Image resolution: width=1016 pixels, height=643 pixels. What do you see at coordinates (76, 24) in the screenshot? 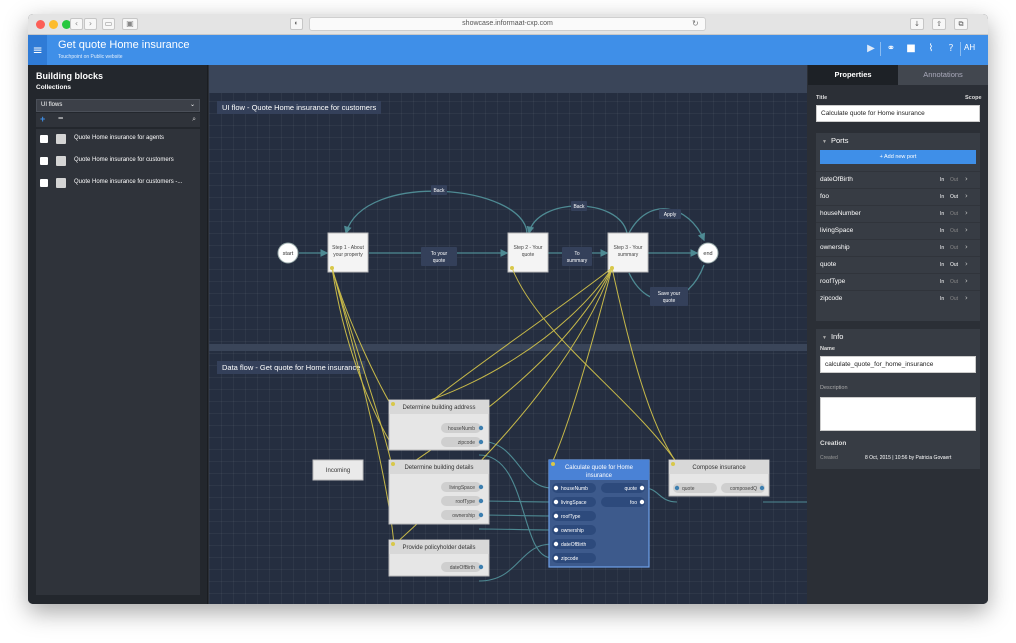
I see `back-arrow-icon: ‹` at bounding box center [76, 24].